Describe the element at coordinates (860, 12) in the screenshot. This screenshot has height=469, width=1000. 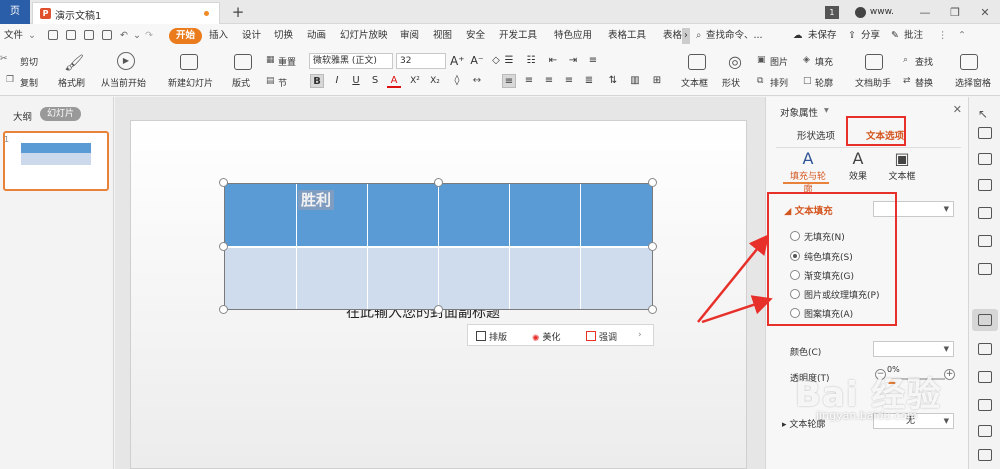
I see `avatar` at that location.